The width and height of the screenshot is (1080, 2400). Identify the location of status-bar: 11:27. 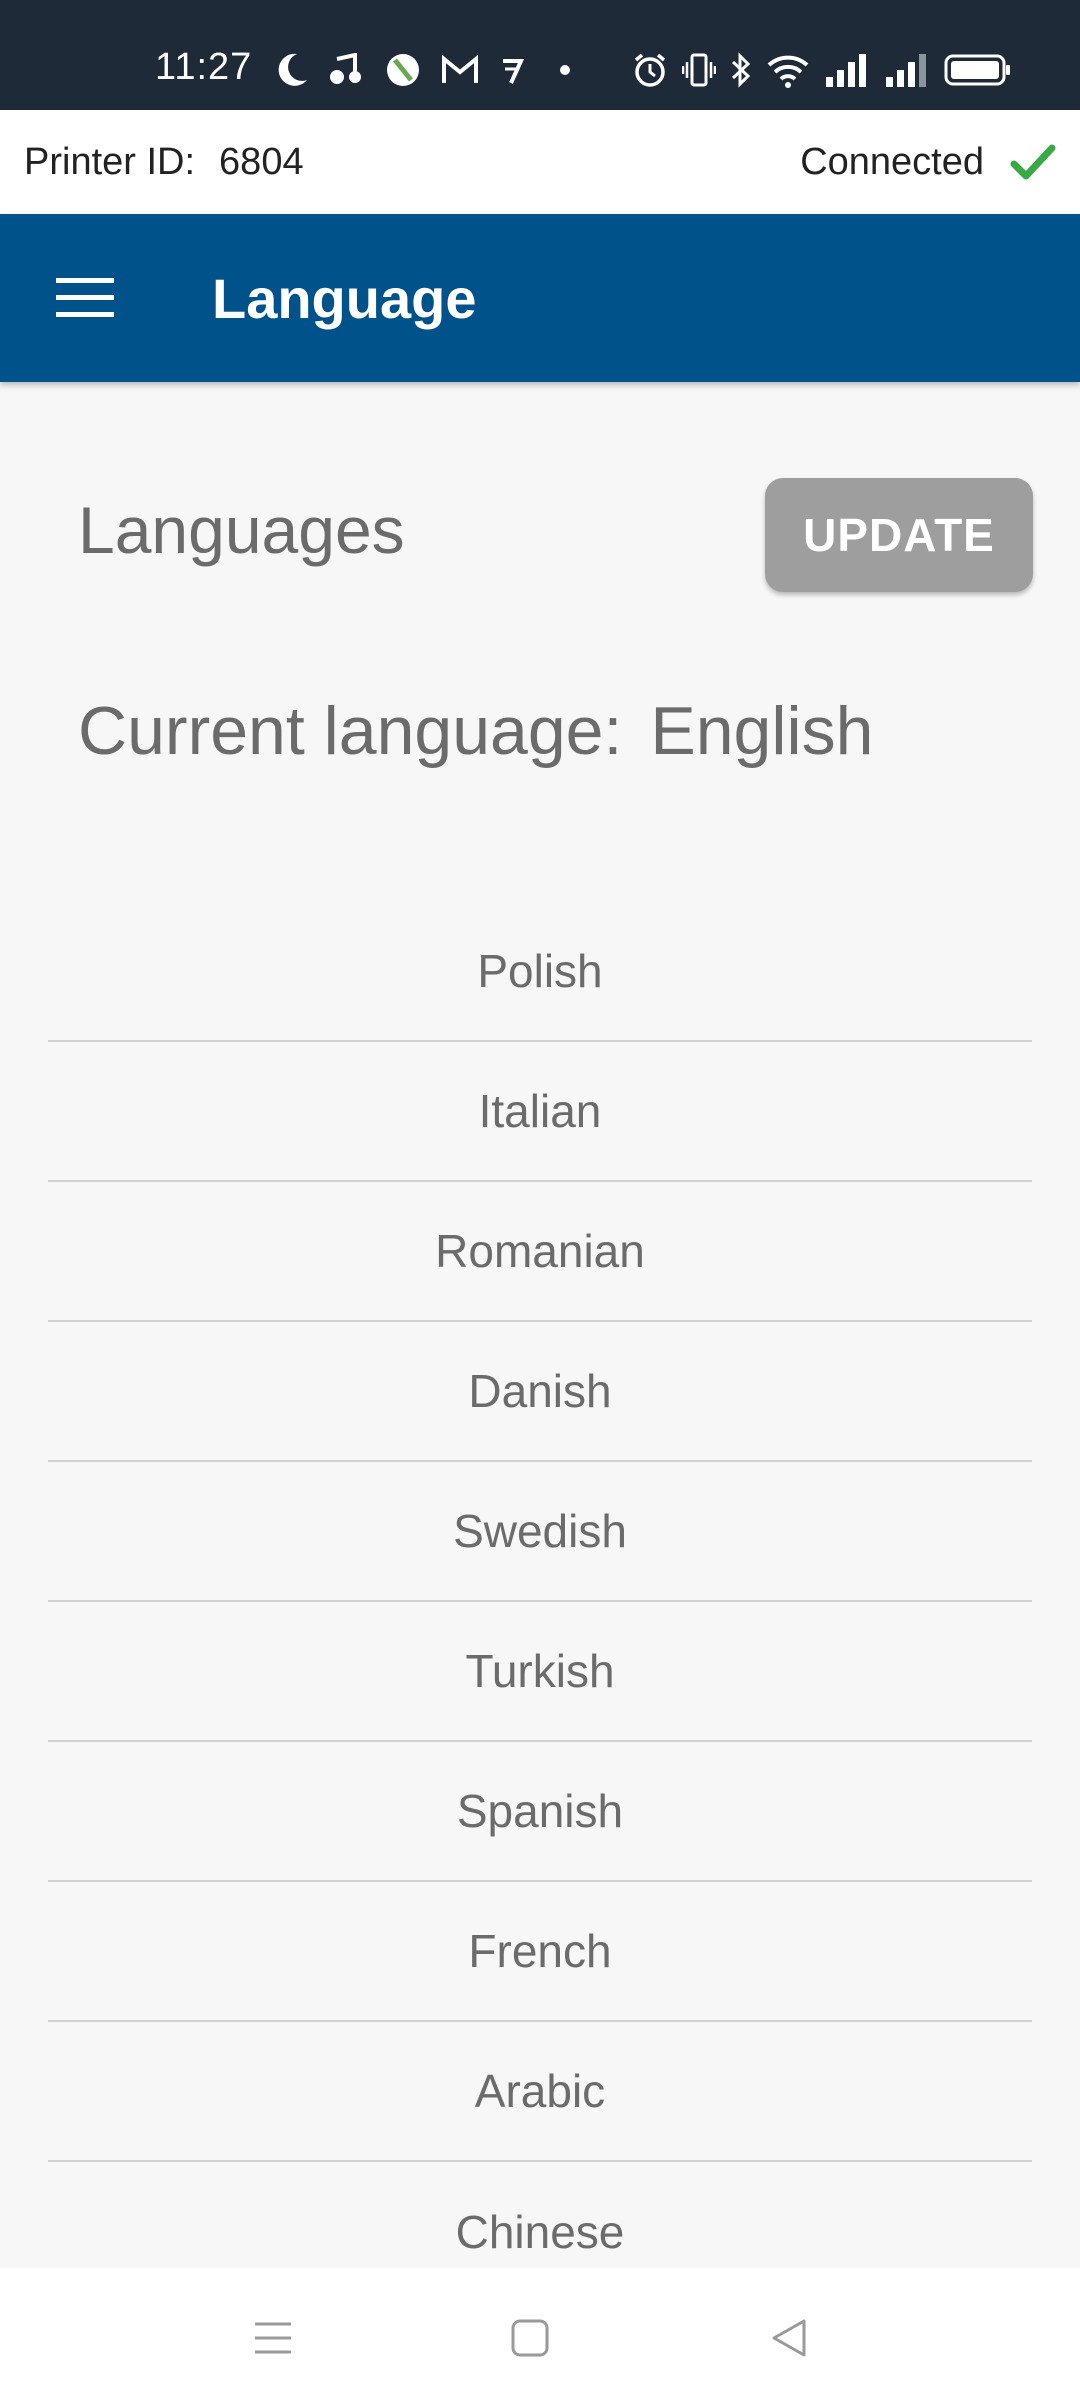
(540, 55).